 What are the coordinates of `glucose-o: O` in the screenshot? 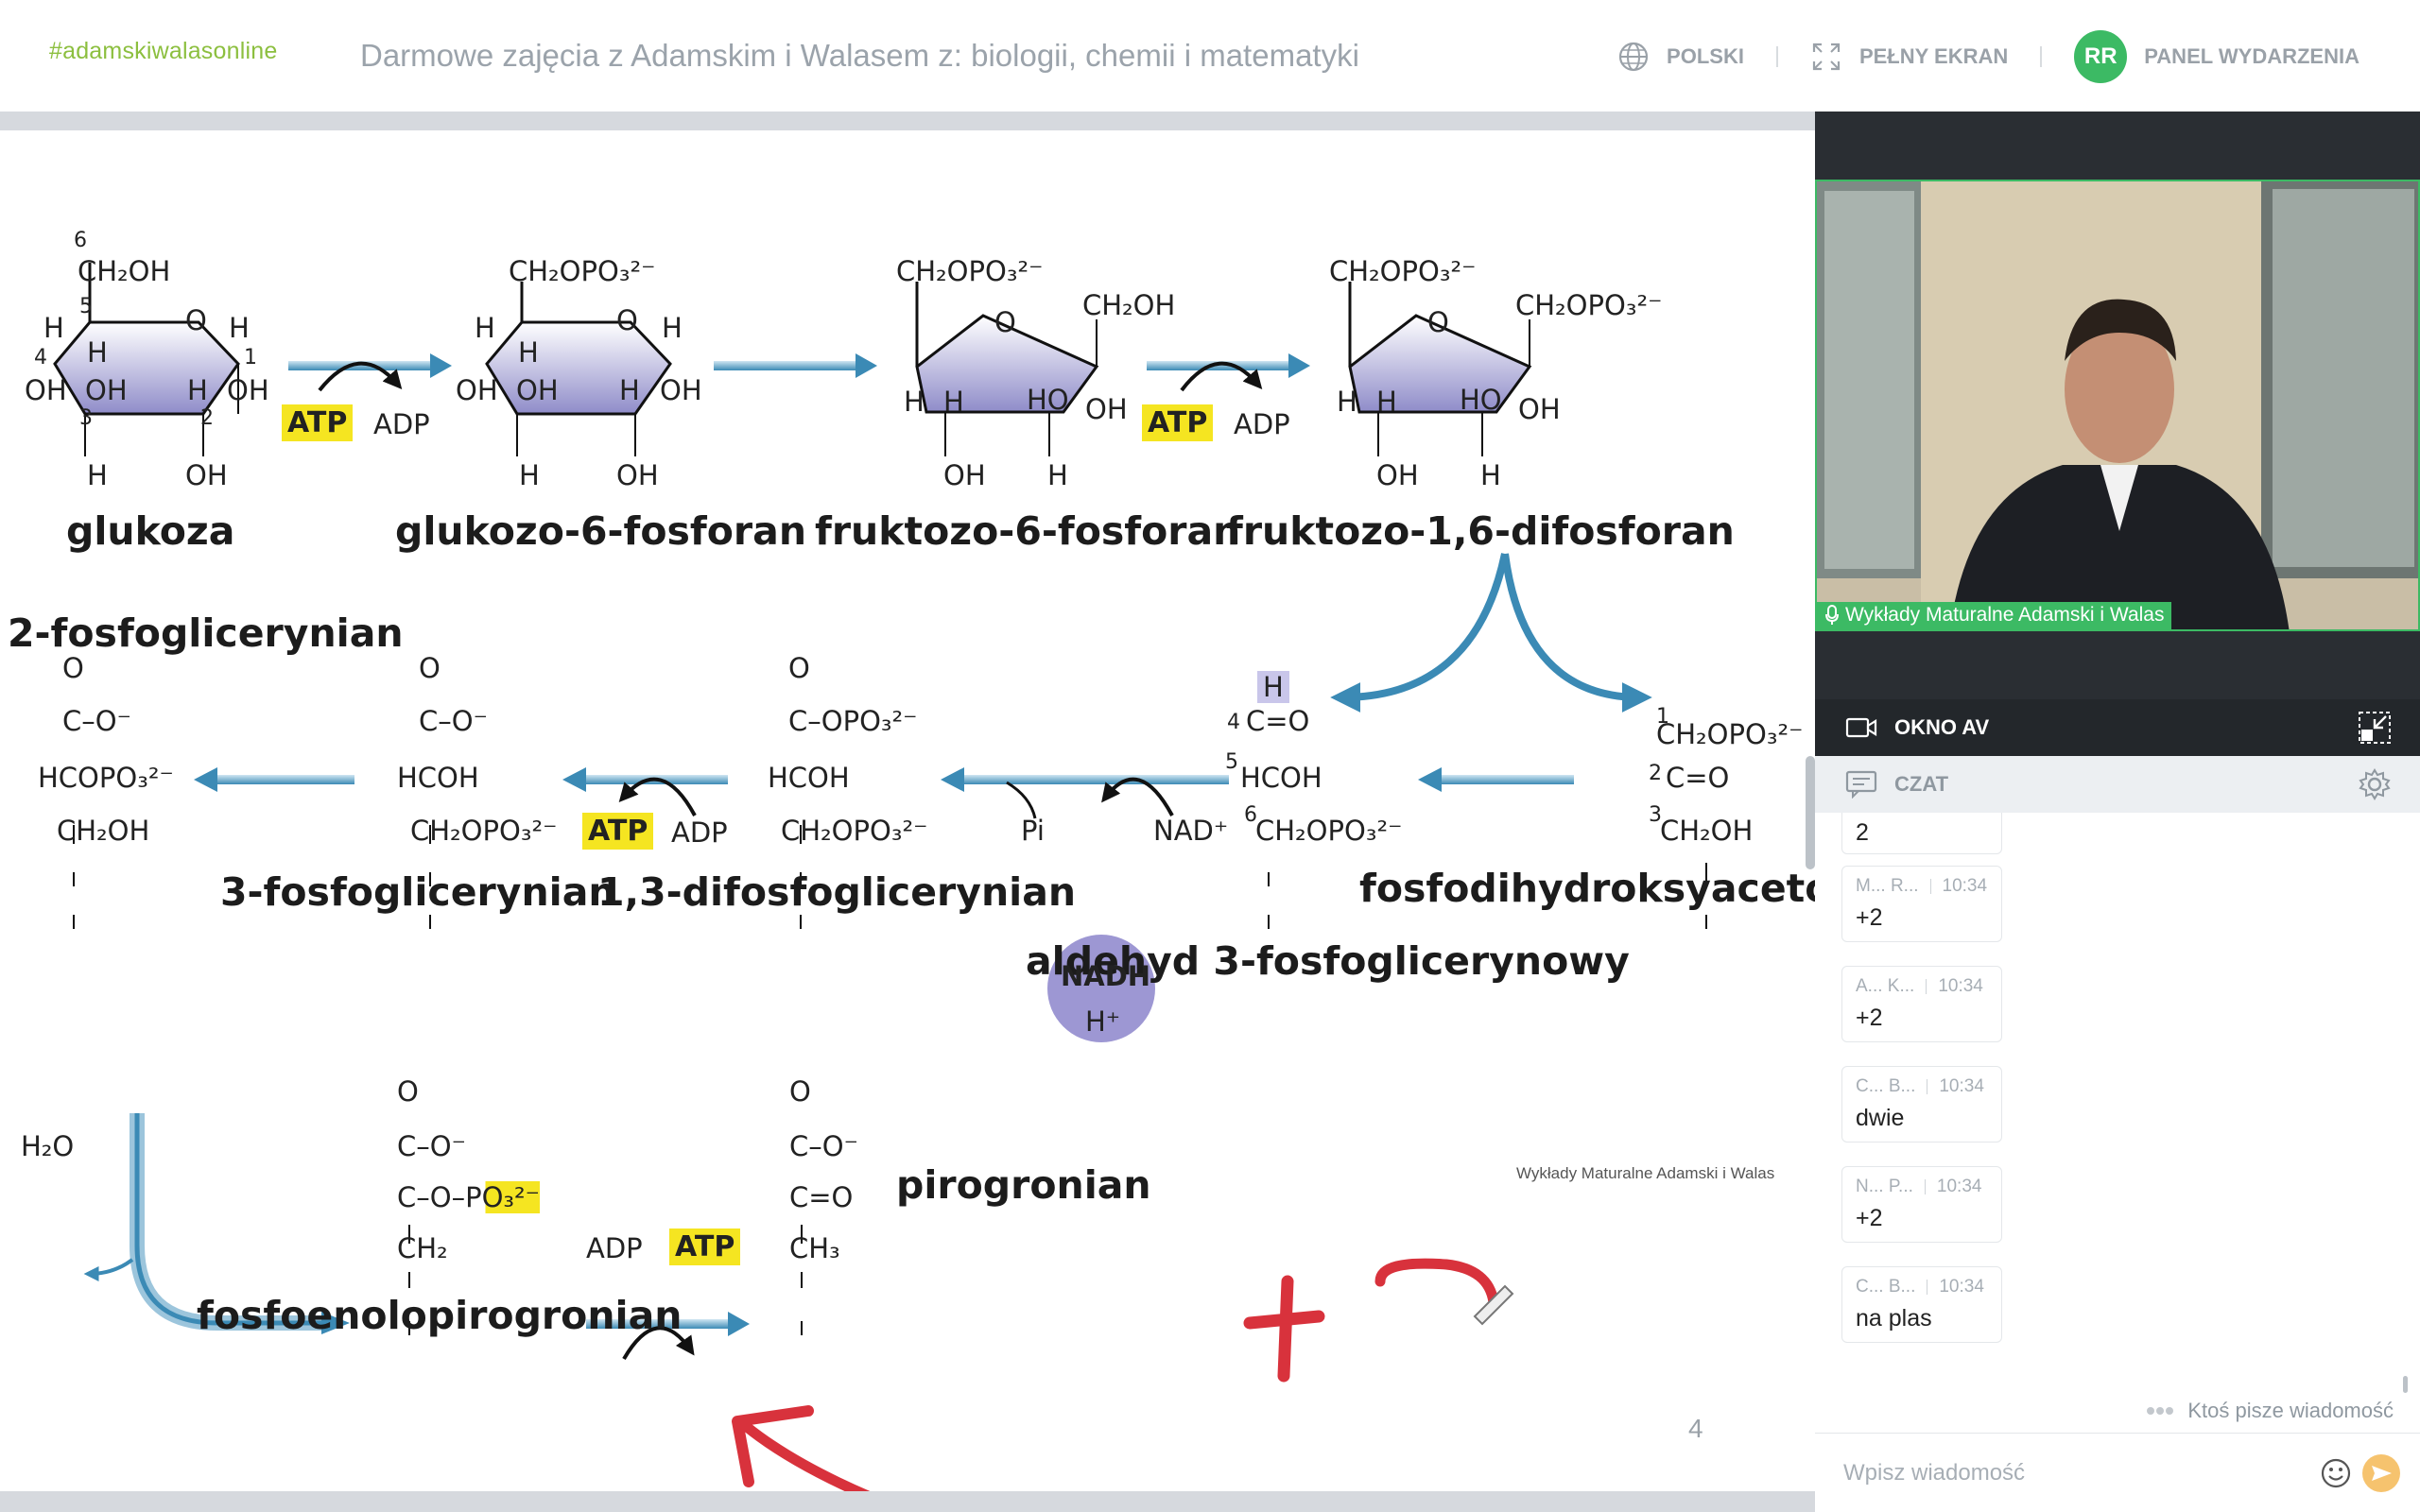 It's located at (196, 320).